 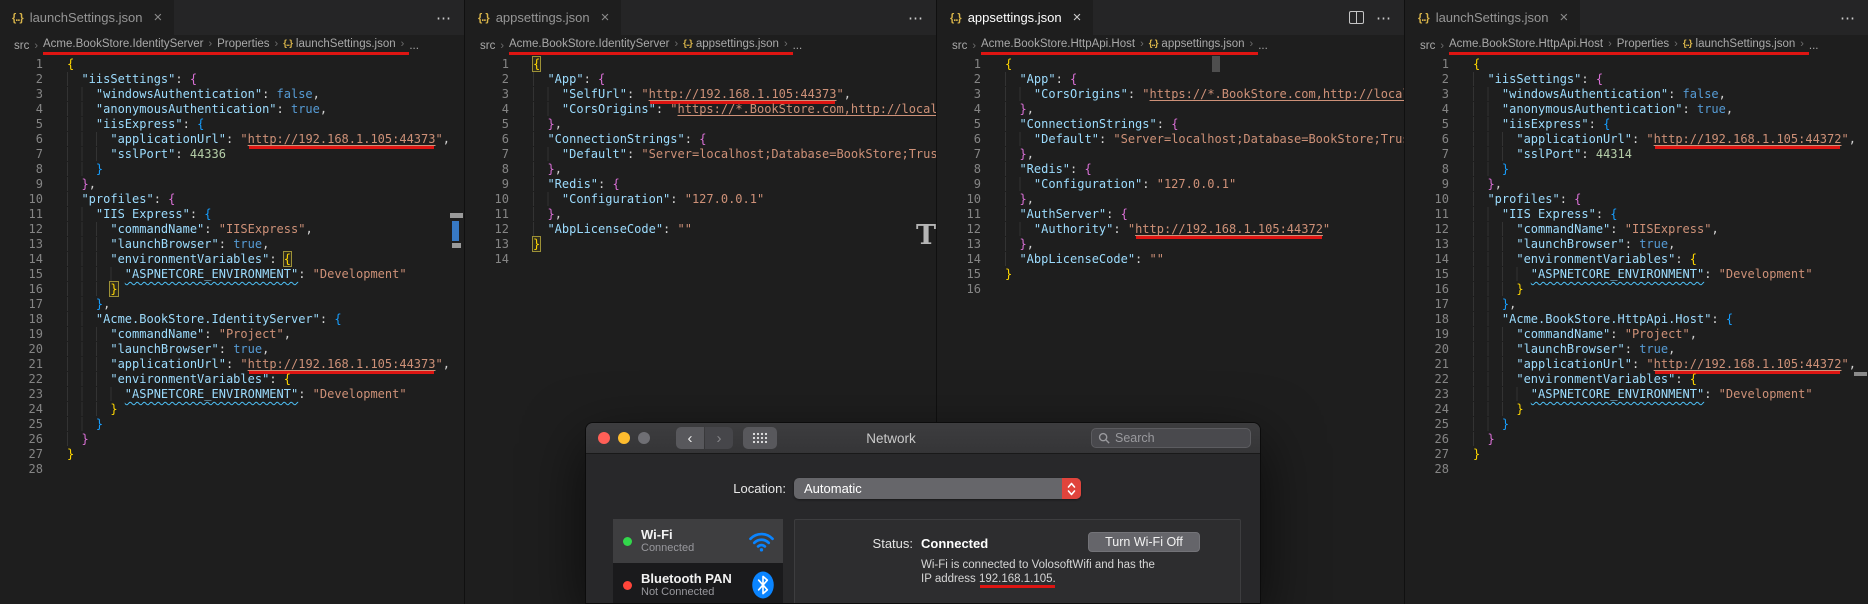 What do you see at coordinates (1135, 438) in the screenshot?
I see `search-placeholder: Search` at bounding box center [1135, 438].